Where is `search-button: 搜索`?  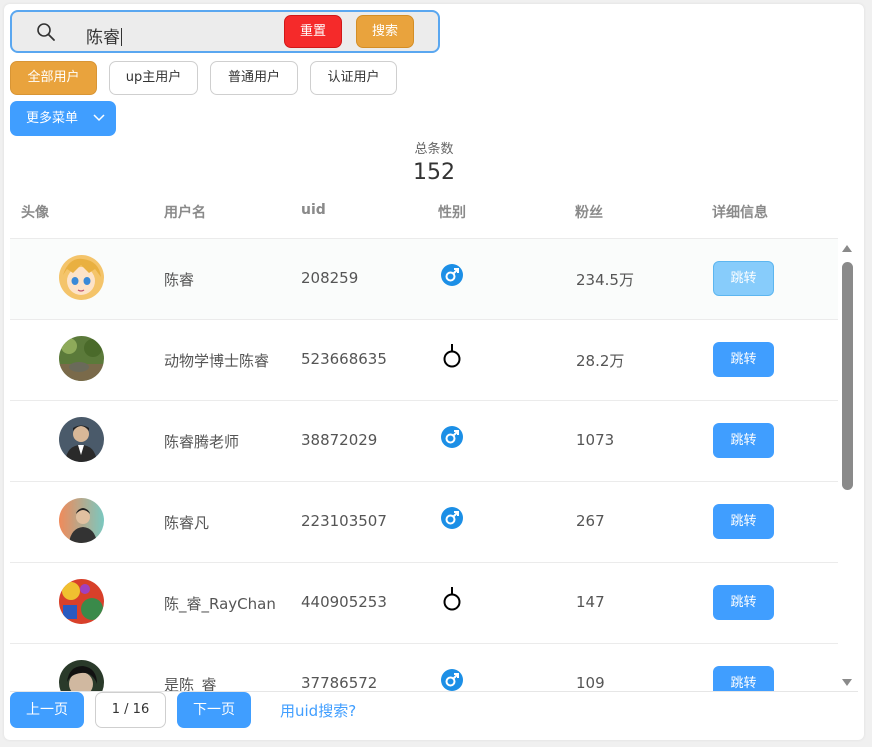 search-button: 搜索 is located at coordinates (385, 31).